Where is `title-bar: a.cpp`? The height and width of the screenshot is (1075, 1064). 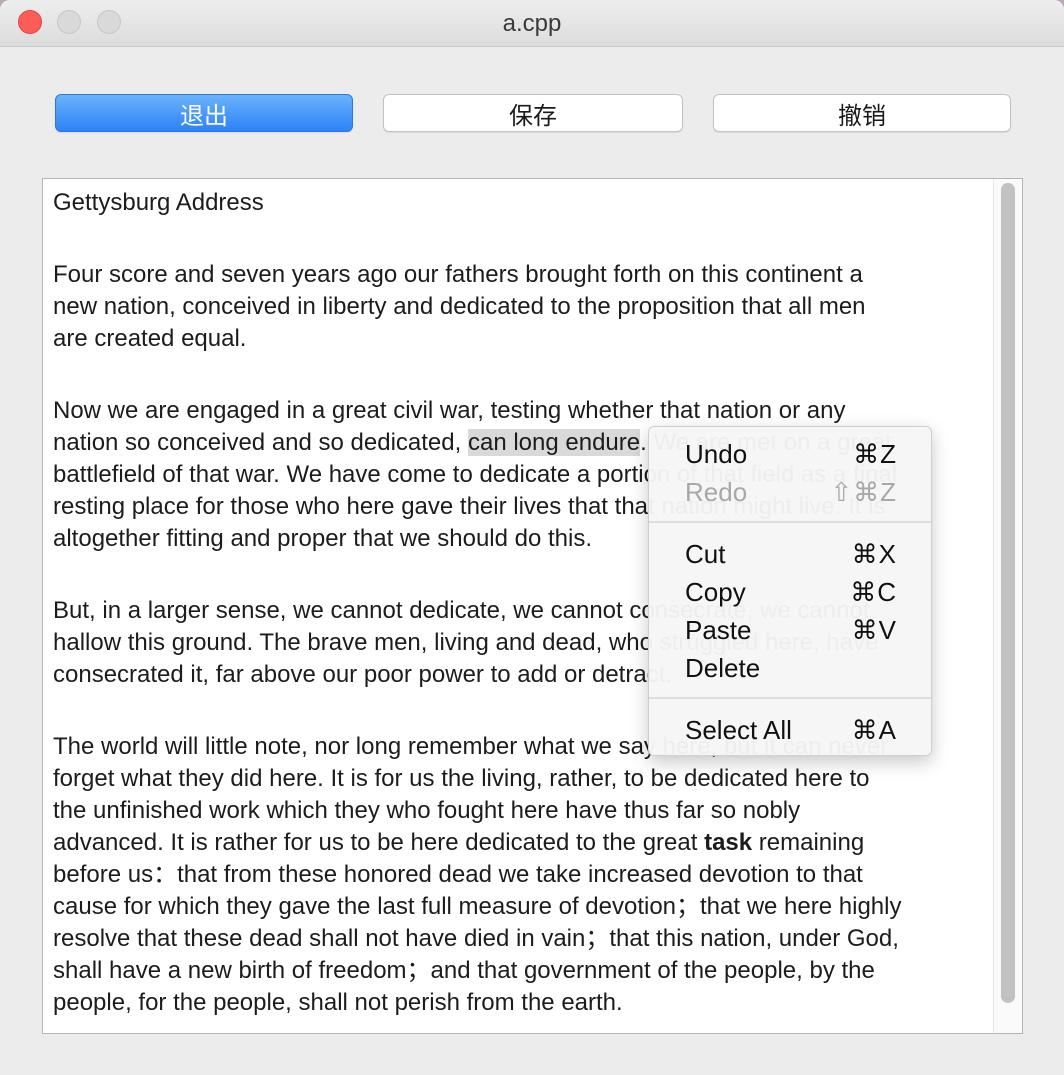
title-bar: a.cpp is located at coordinates (532, 23).